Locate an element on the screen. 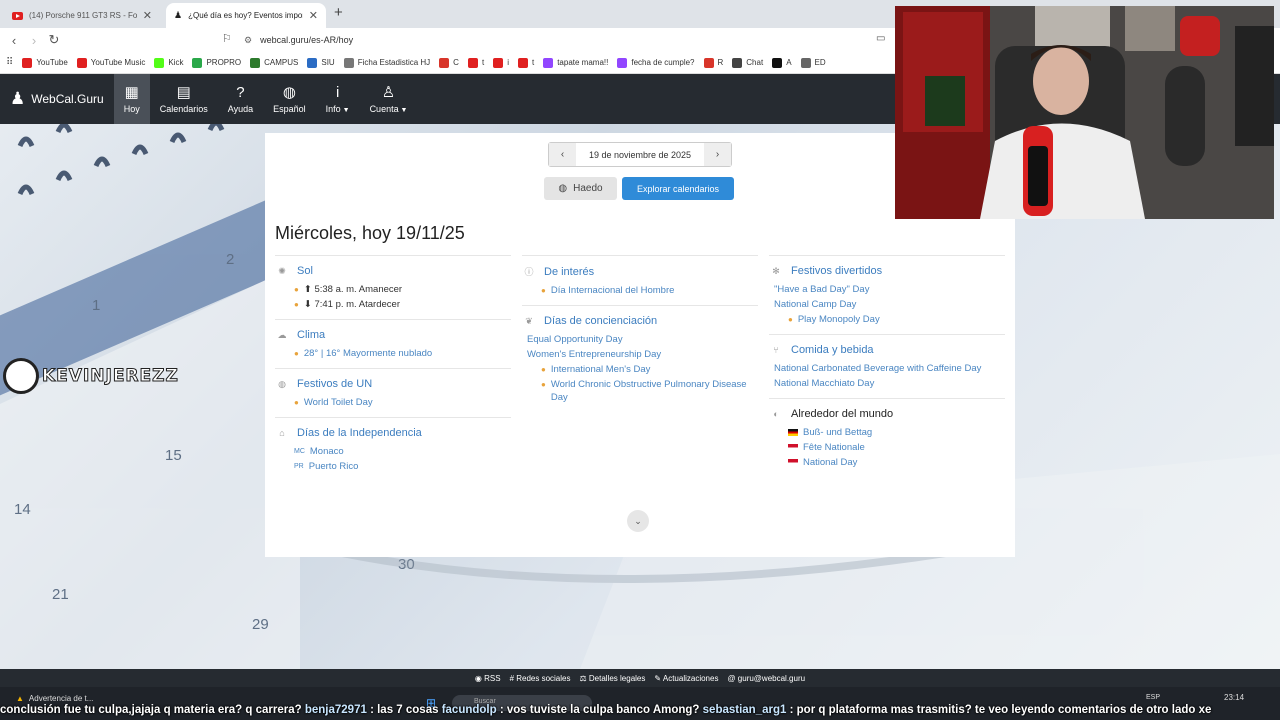 This screenshot has height=720, width=1280. bookmark-youtube-music: YouTube Music is located at coordinates (110, 62).